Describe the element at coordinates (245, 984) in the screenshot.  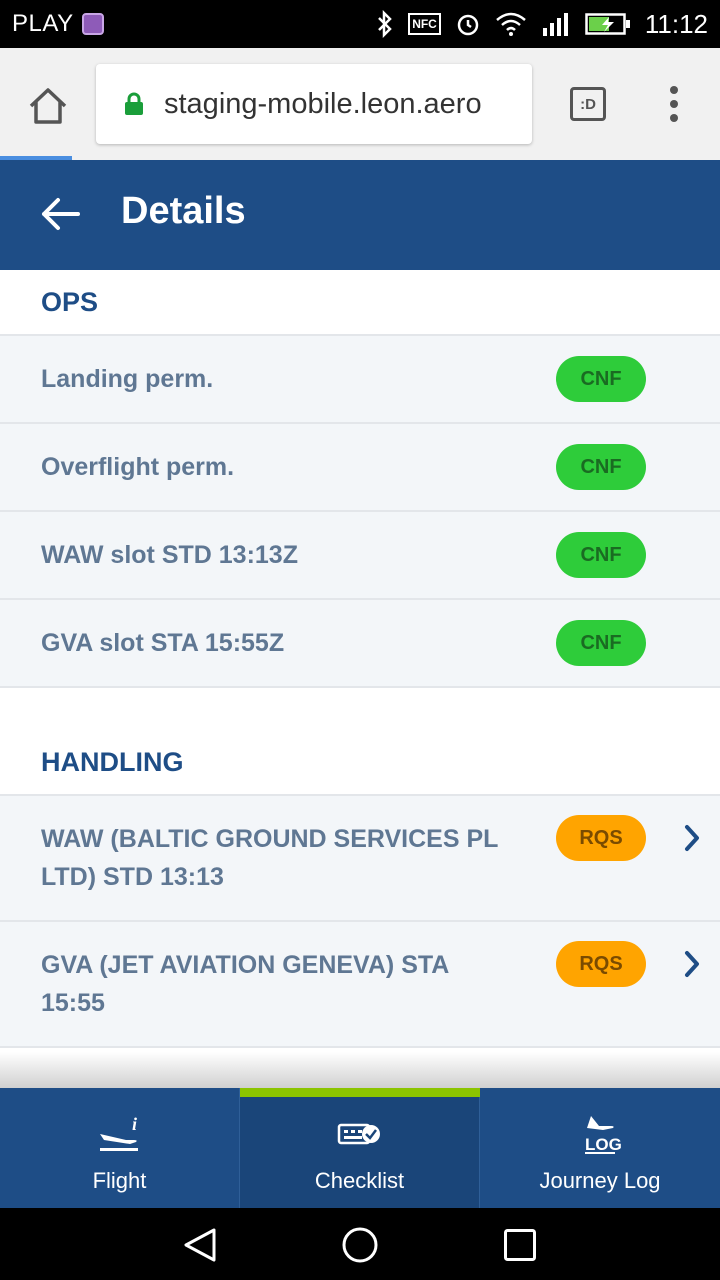
I see `row-label: GVA (JET AVIATION GENEVA) STA 15:55` at that location.